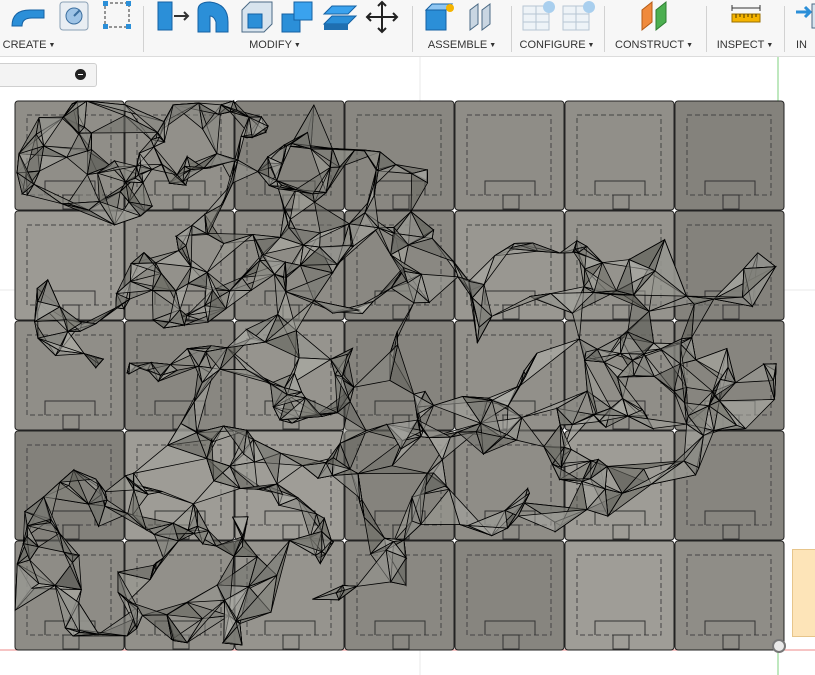 Image resolution: width=815 pixels, height=675 pixels. What do you see at coordinates (801, 45) in the screenshot?
I see `insert-label: IN` at bounding box center [801, 45].